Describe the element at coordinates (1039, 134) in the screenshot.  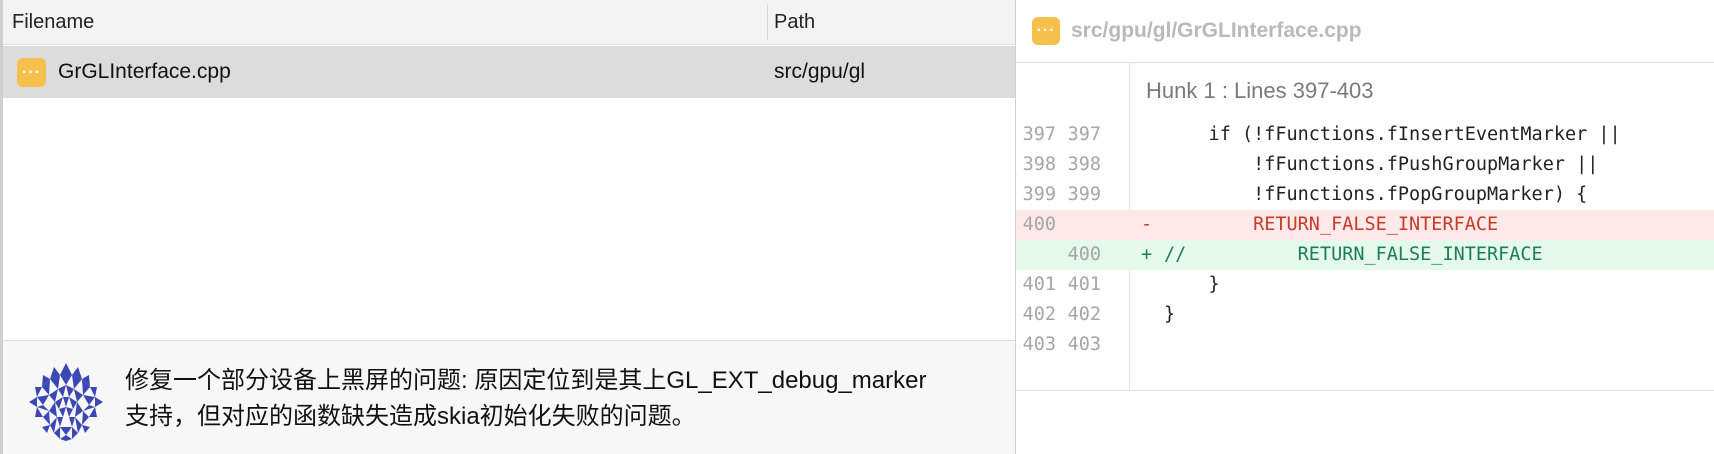
I see `old-line-number: 397` at that location.